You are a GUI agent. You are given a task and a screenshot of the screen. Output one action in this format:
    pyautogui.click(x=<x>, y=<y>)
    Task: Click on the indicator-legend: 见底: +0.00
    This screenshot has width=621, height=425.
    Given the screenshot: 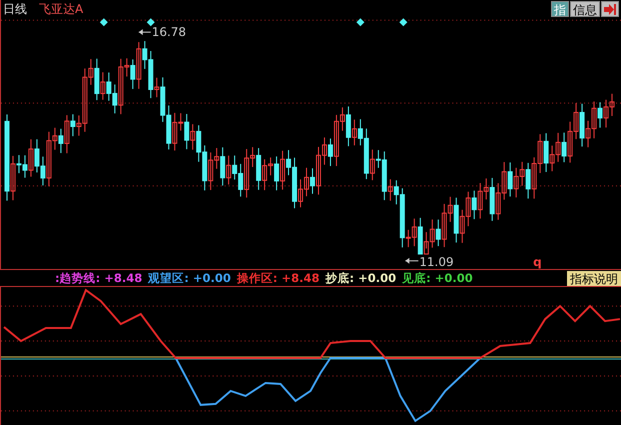 What is the action you would take?
    pyautogui.click(x=437, y=278)
    